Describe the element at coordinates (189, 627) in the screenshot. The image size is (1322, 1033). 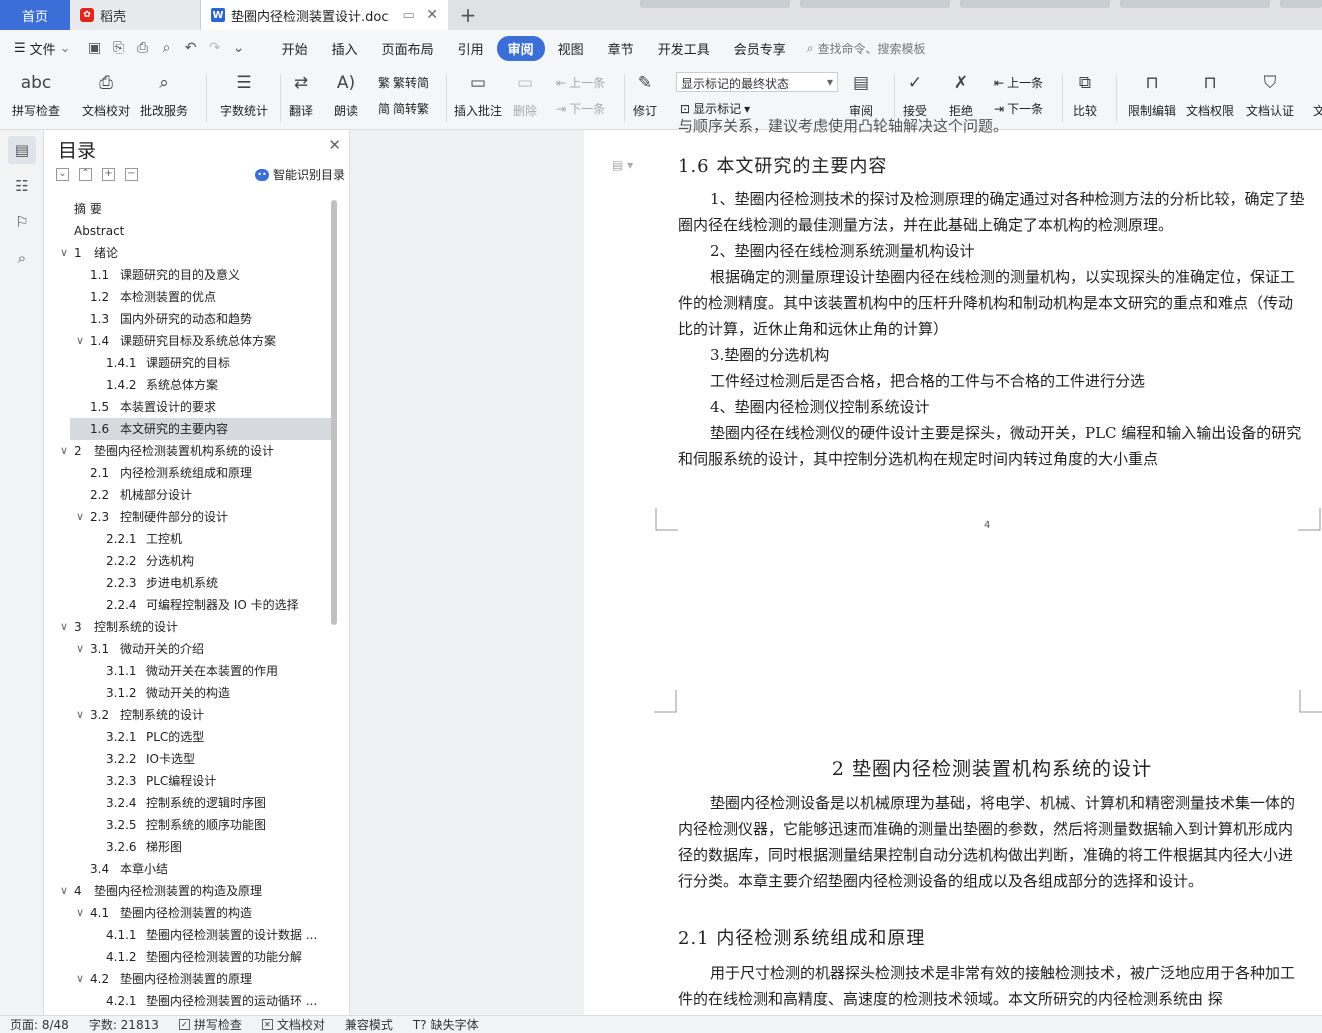
I see `toc-item: ∨ 3 控制系统的设计` at that location.